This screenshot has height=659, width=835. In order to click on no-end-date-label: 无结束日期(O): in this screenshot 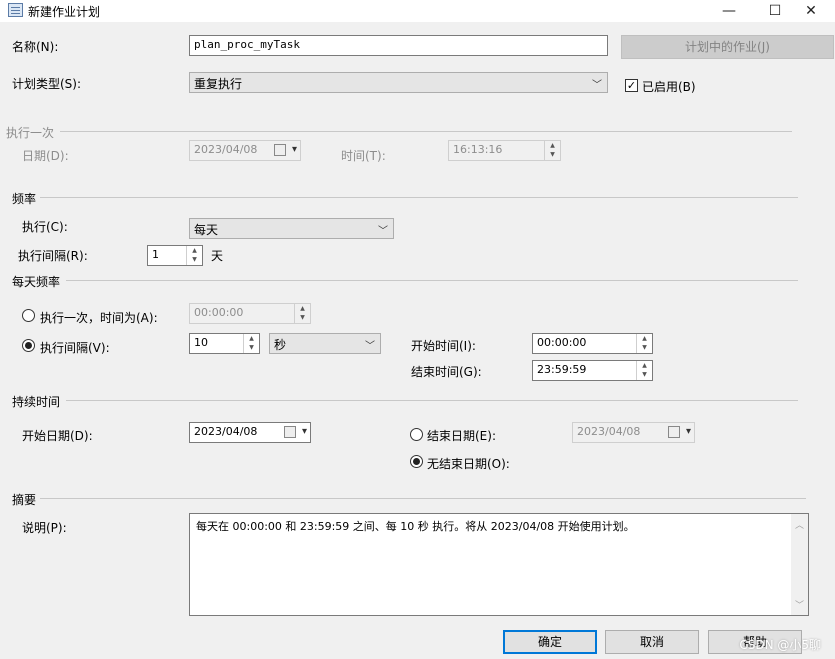, I will do `click(468, 464)`.